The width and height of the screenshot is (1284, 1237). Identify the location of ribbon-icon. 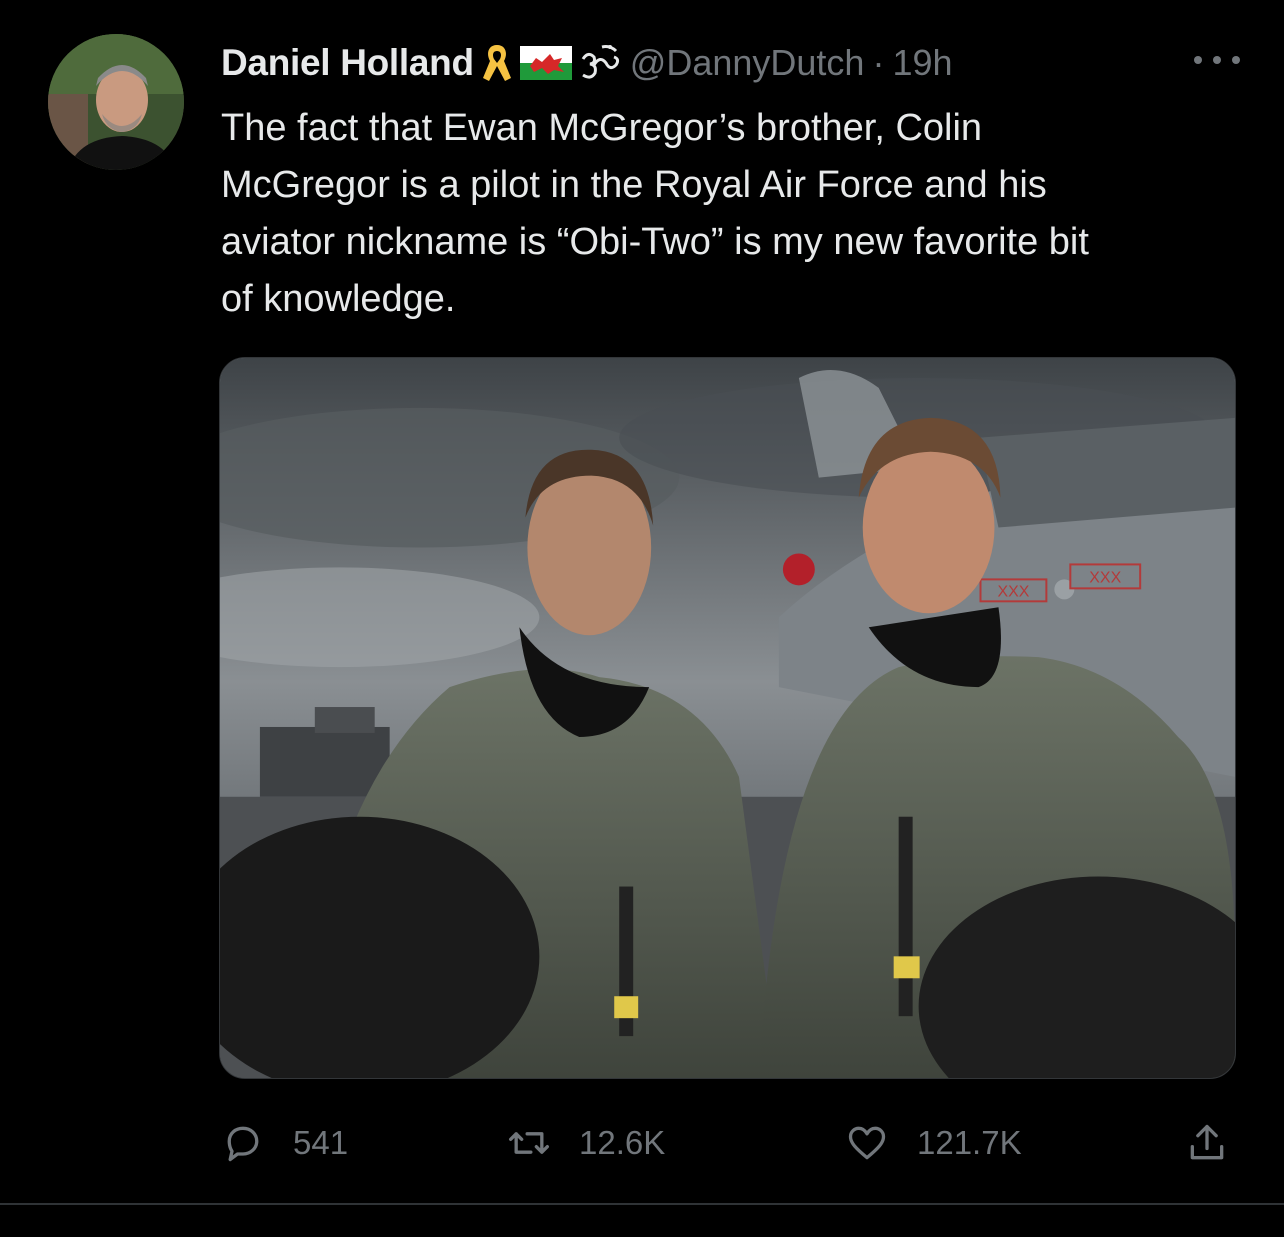
(497, 63).